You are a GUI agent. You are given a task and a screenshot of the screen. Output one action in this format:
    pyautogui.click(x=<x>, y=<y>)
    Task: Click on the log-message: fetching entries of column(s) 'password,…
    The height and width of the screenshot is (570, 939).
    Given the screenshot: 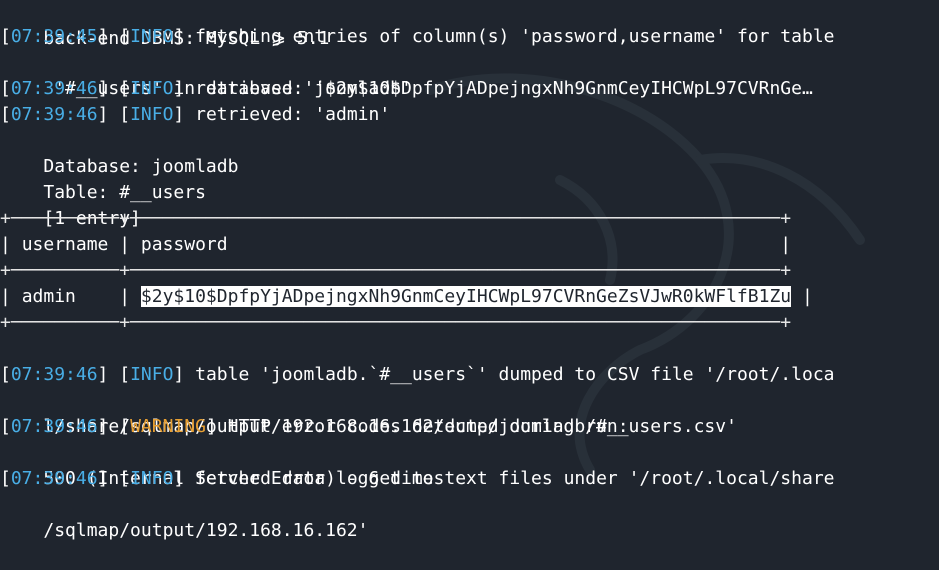 What is the action you would take?
    pyautogui.click(x=515, y=36)
    